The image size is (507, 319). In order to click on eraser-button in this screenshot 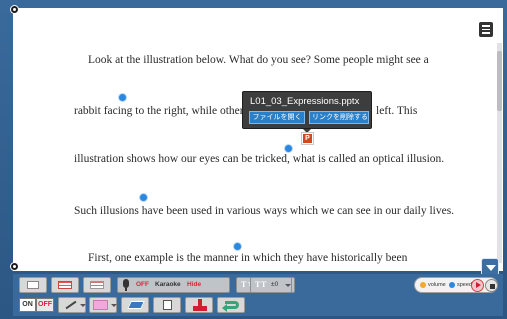, I will do `click(135, 305)`.